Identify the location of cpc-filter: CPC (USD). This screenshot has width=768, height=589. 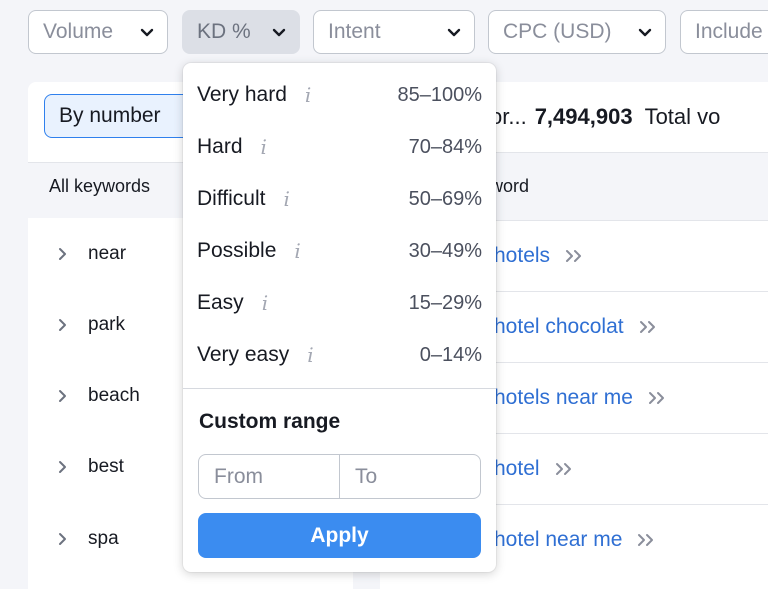
(577, 32).